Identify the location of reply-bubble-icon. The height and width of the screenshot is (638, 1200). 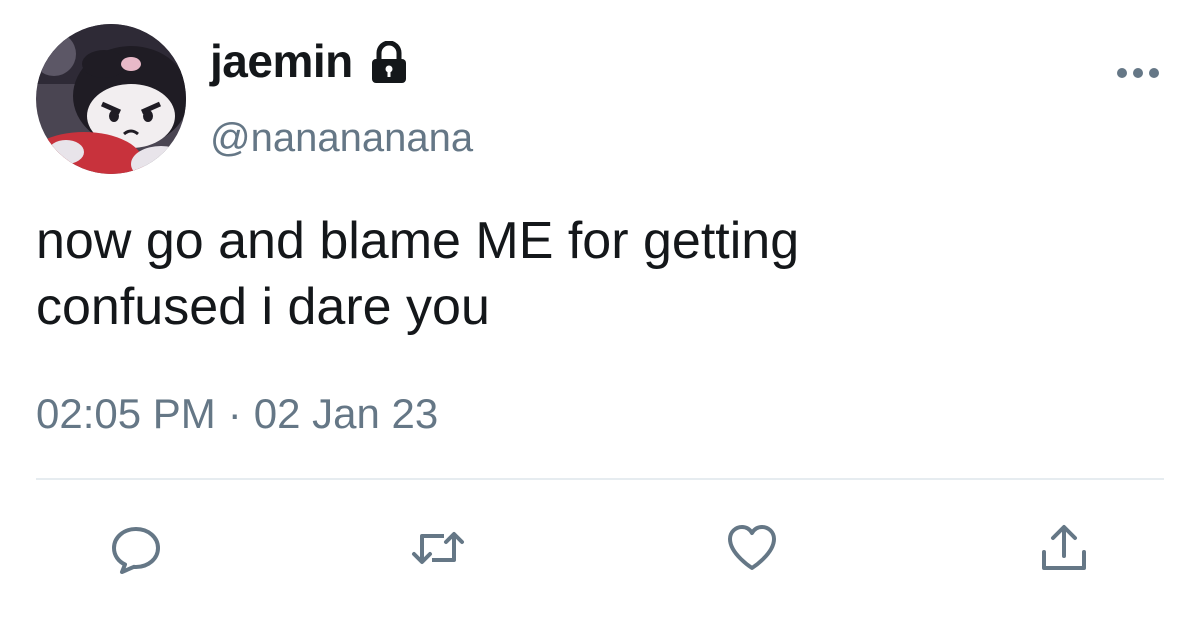
(136, 550).